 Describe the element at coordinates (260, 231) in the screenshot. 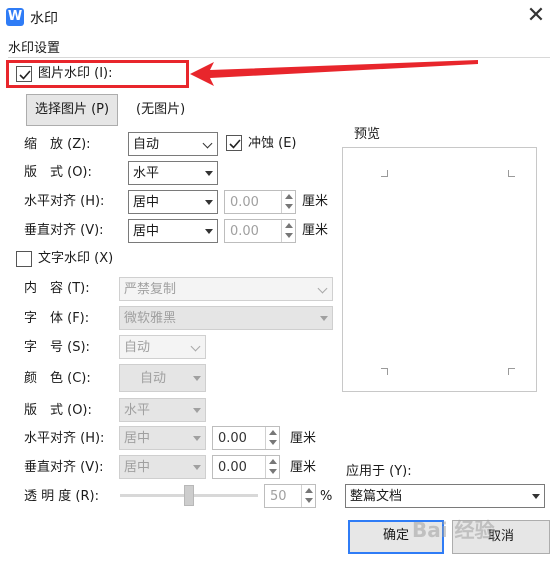

I see `picture-valign-offset-spinner: 0.00` at that location.